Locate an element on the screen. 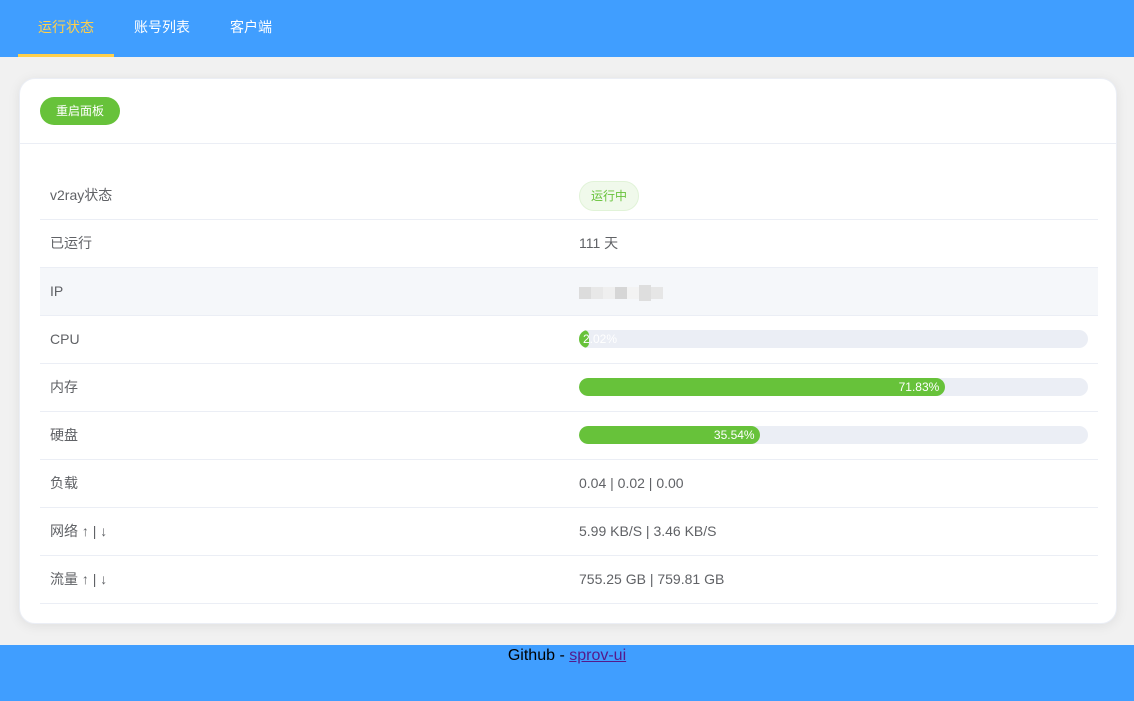  network-label: 网络 ↑ | ↓ is located at coordinates (79, 531).